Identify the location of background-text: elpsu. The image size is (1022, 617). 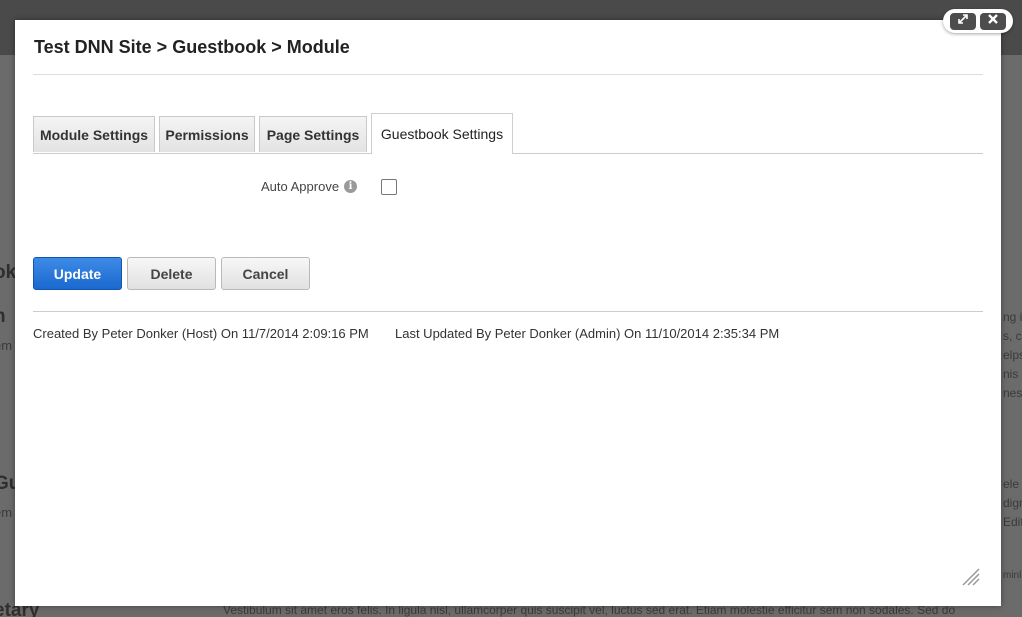
(1012, 355).